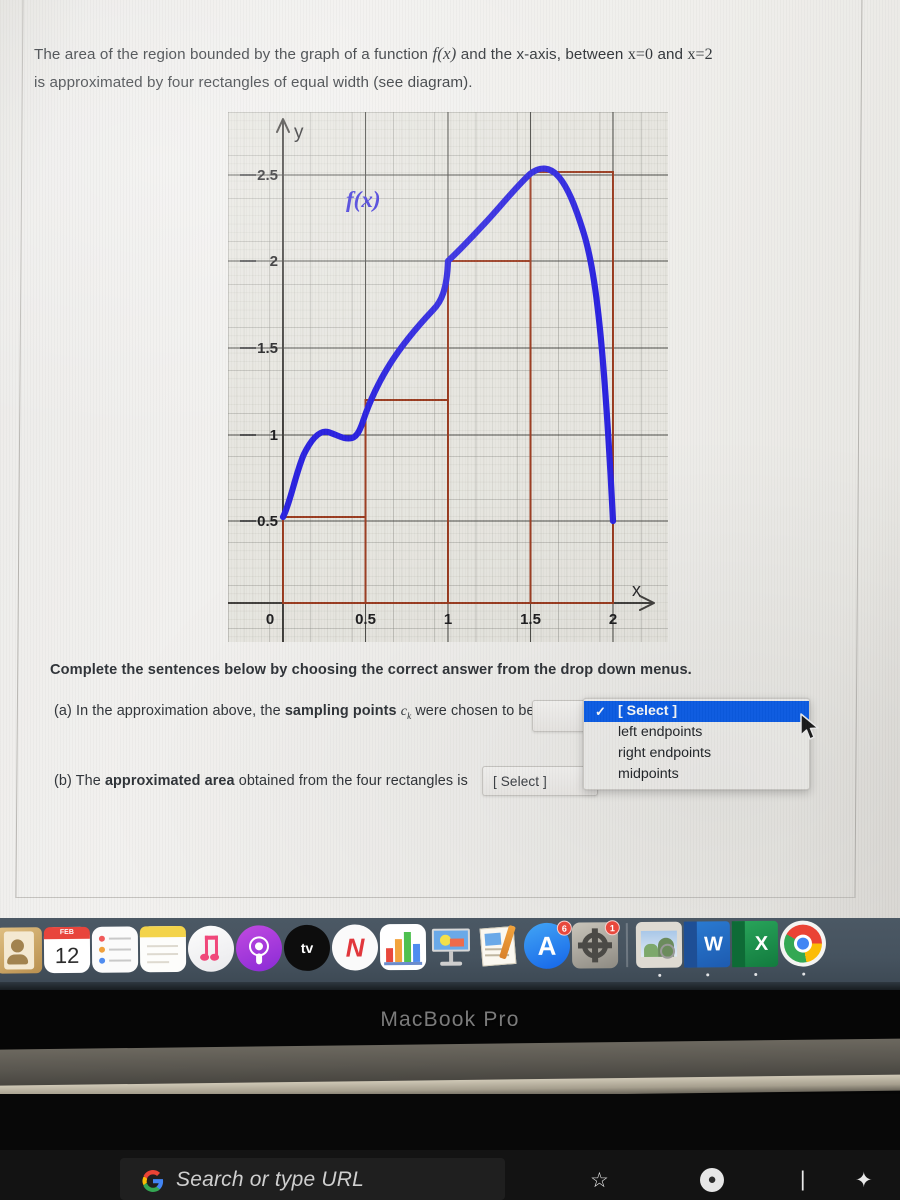 The height and width of the screenshot is (1200, 900). What do you see at coordinates (153, 1181) in the screenshot?
I see `google-logo-icon` at bounding box center [153, 1181].